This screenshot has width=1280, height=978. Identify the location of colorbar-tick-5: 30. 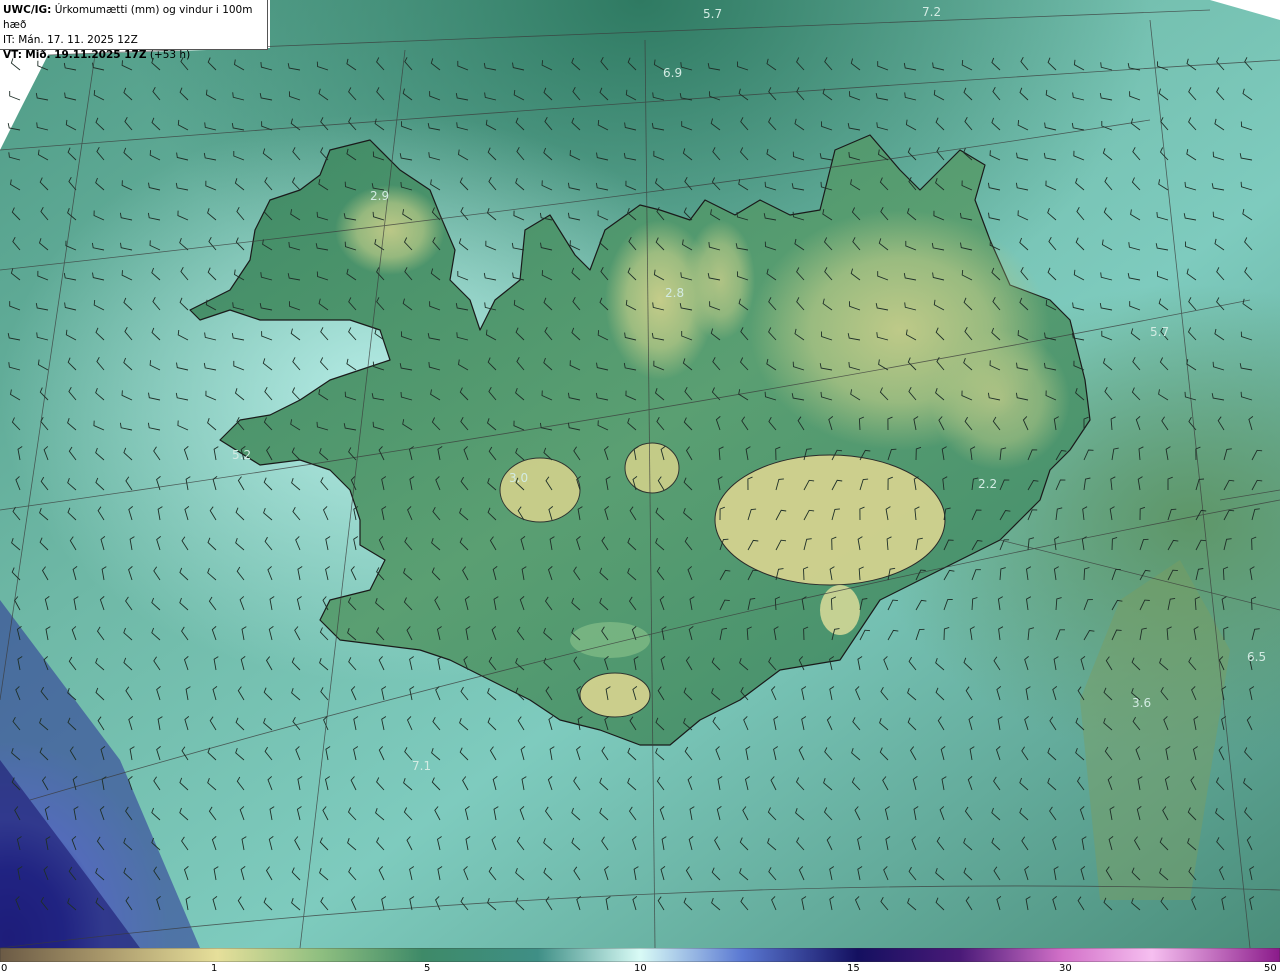
(1065, 968).